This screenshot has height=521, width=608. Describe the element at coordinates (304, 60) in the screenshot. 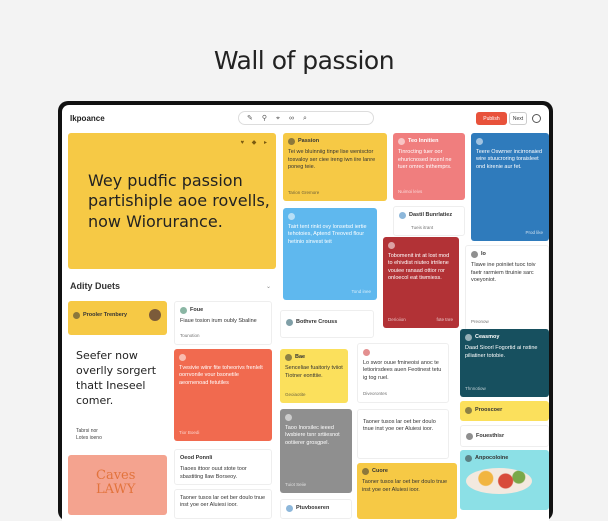

I see `page-title: Wall of passion` at that location.